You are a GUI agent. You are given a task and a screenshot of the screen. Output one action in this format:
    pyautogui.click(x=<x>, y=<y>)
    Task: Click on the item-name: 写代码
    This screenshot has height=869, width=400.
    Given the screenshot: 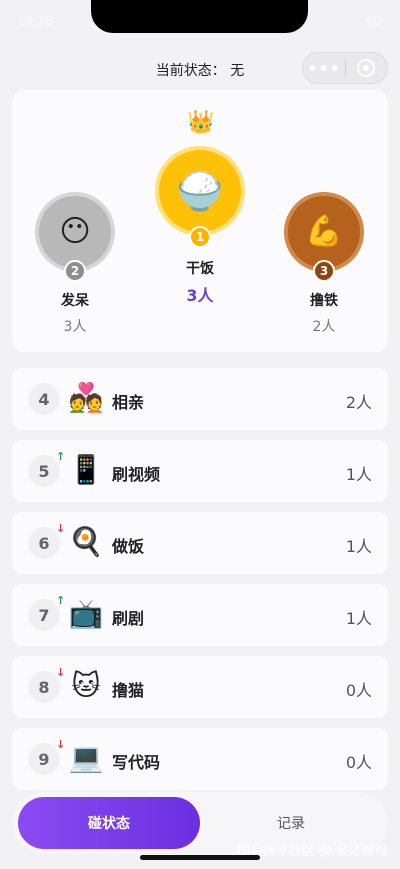 What is the action you would take?
    pyautogui.click(x=136, y=762)
    